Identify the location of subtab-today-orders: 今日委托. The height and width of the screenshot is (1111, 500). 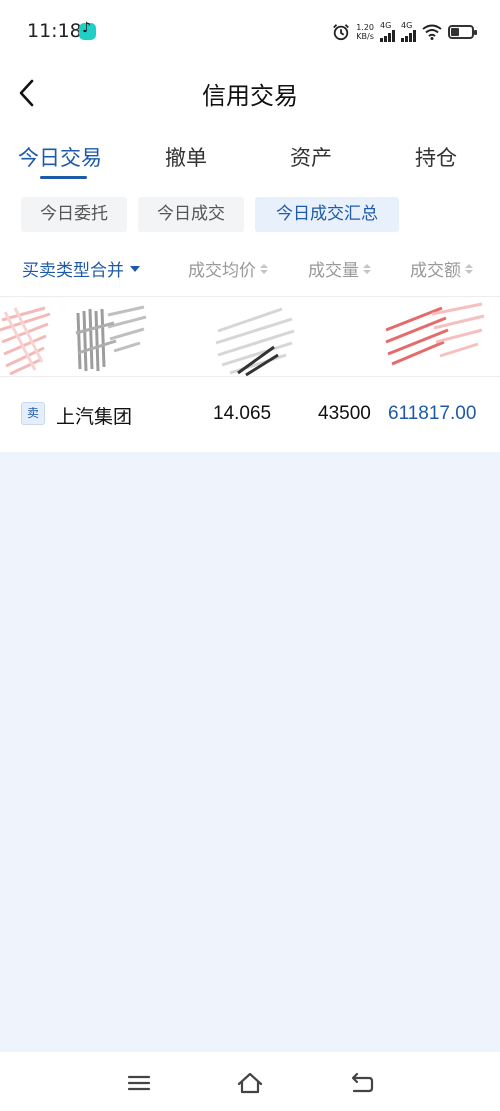
(74, 214).